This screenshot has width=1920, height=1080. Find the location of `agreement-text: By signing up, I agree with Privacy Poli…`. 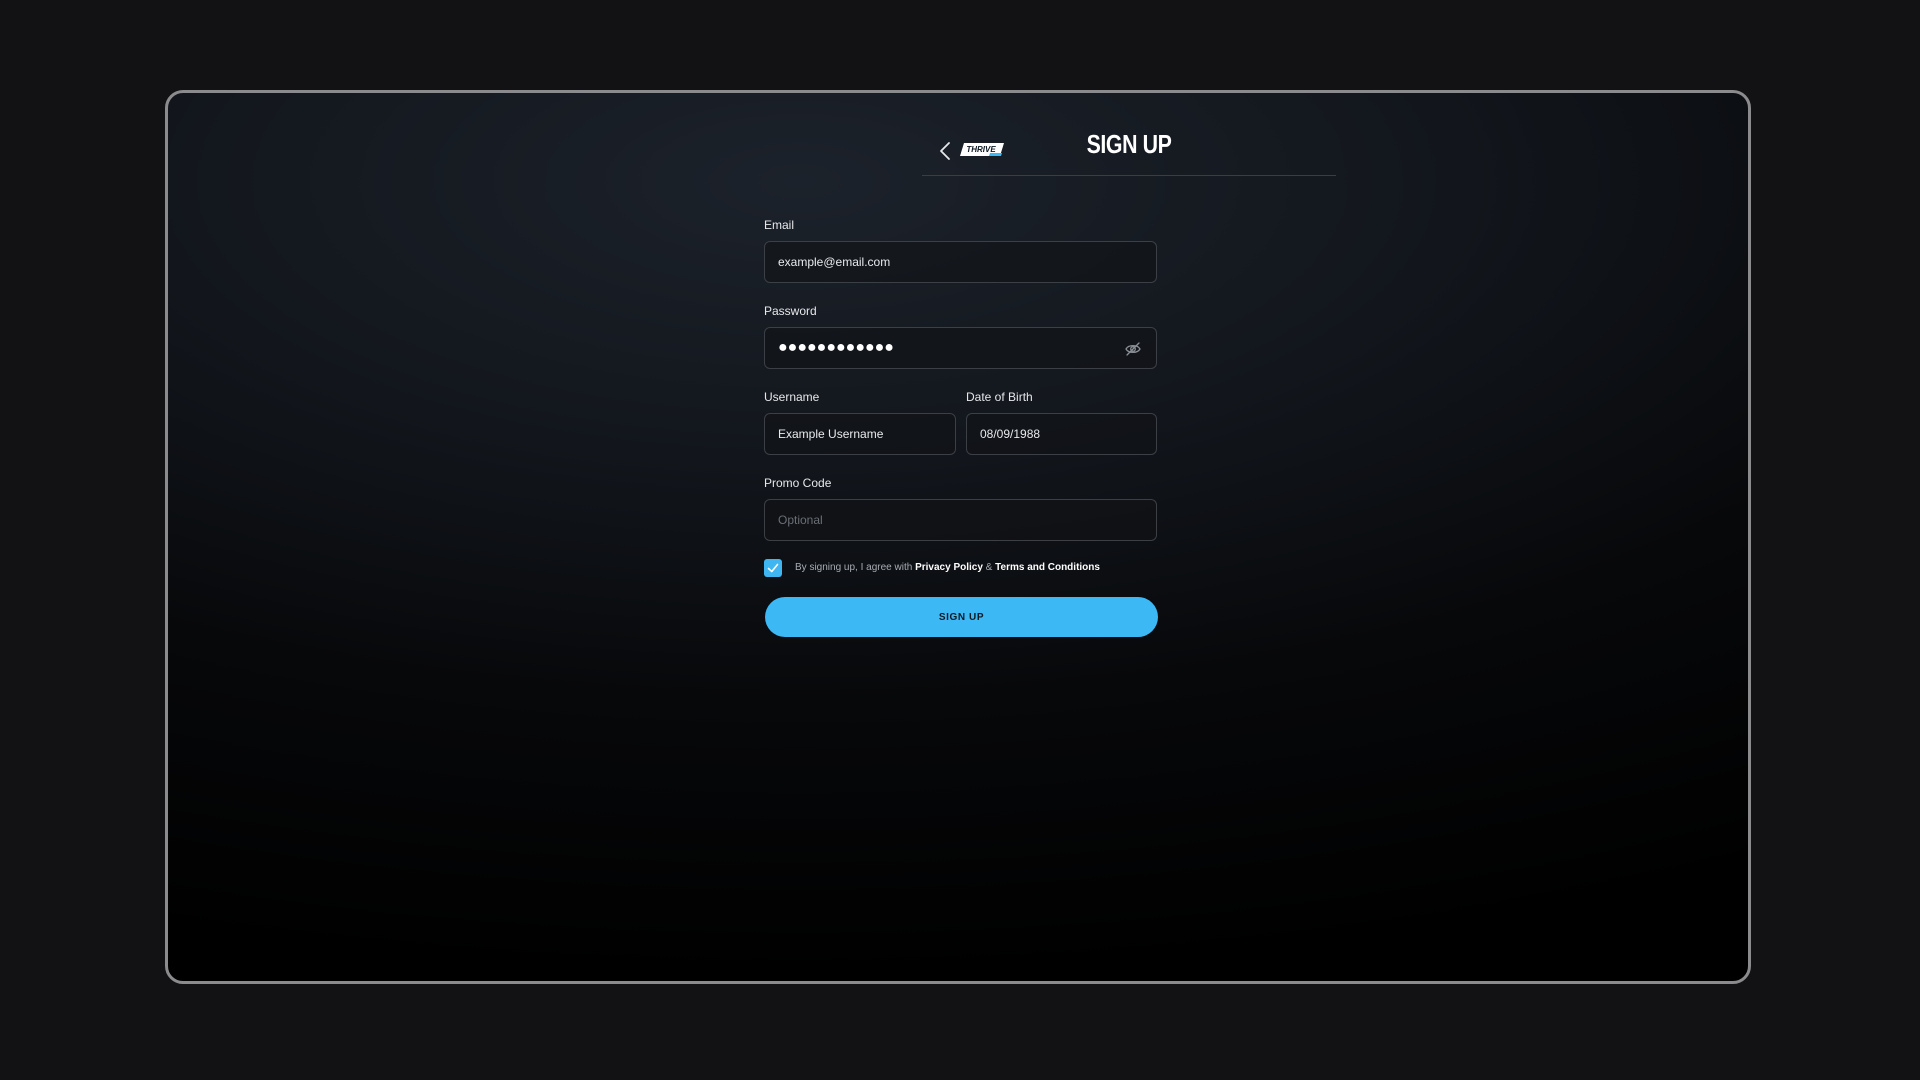

agreement-text: By signing up, I agree with Privacy Poli… is located at coordinates (947, 567).